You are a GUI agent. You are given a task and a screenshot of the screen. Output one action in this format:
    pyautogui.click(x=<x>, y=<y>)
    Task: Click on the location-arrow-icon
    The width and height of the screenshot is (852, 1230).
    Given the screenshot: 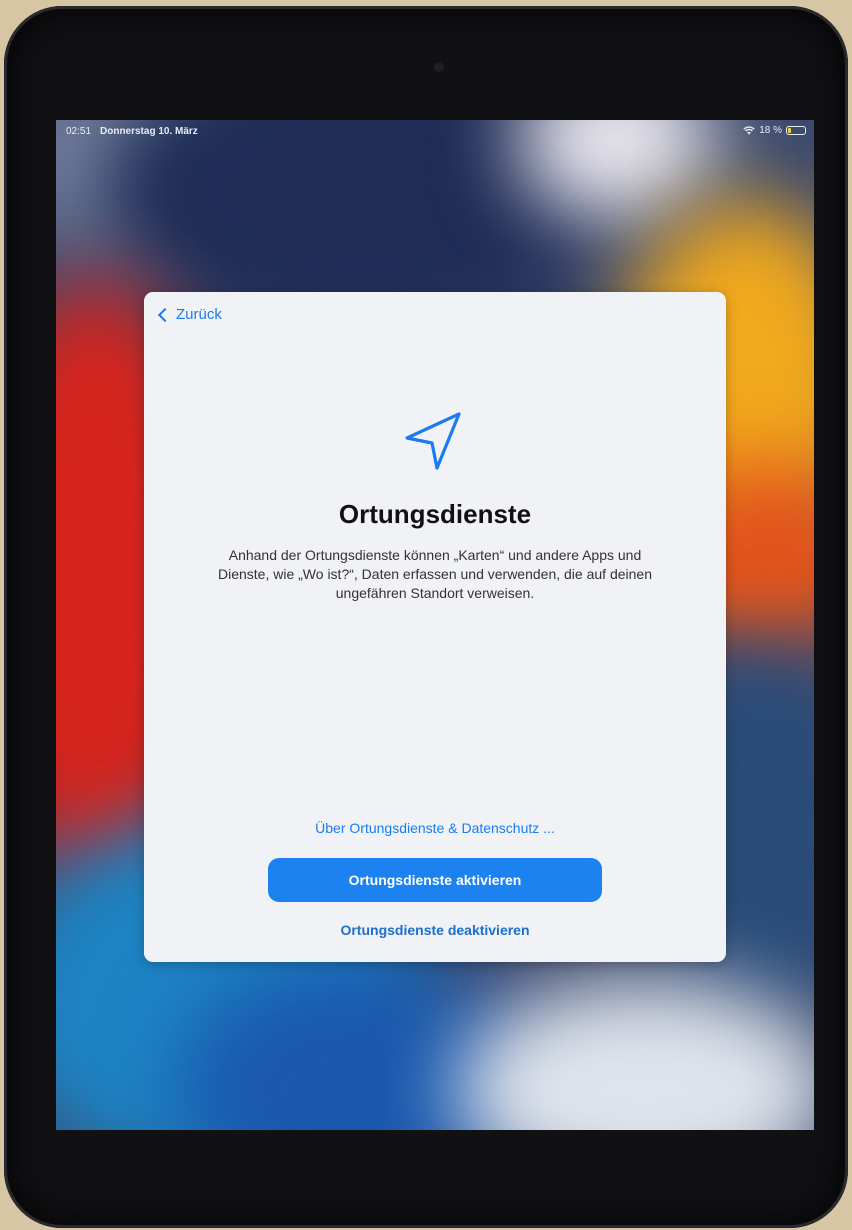 What is the action you would take?
    pyautogui.click(x=433, y=441)
    